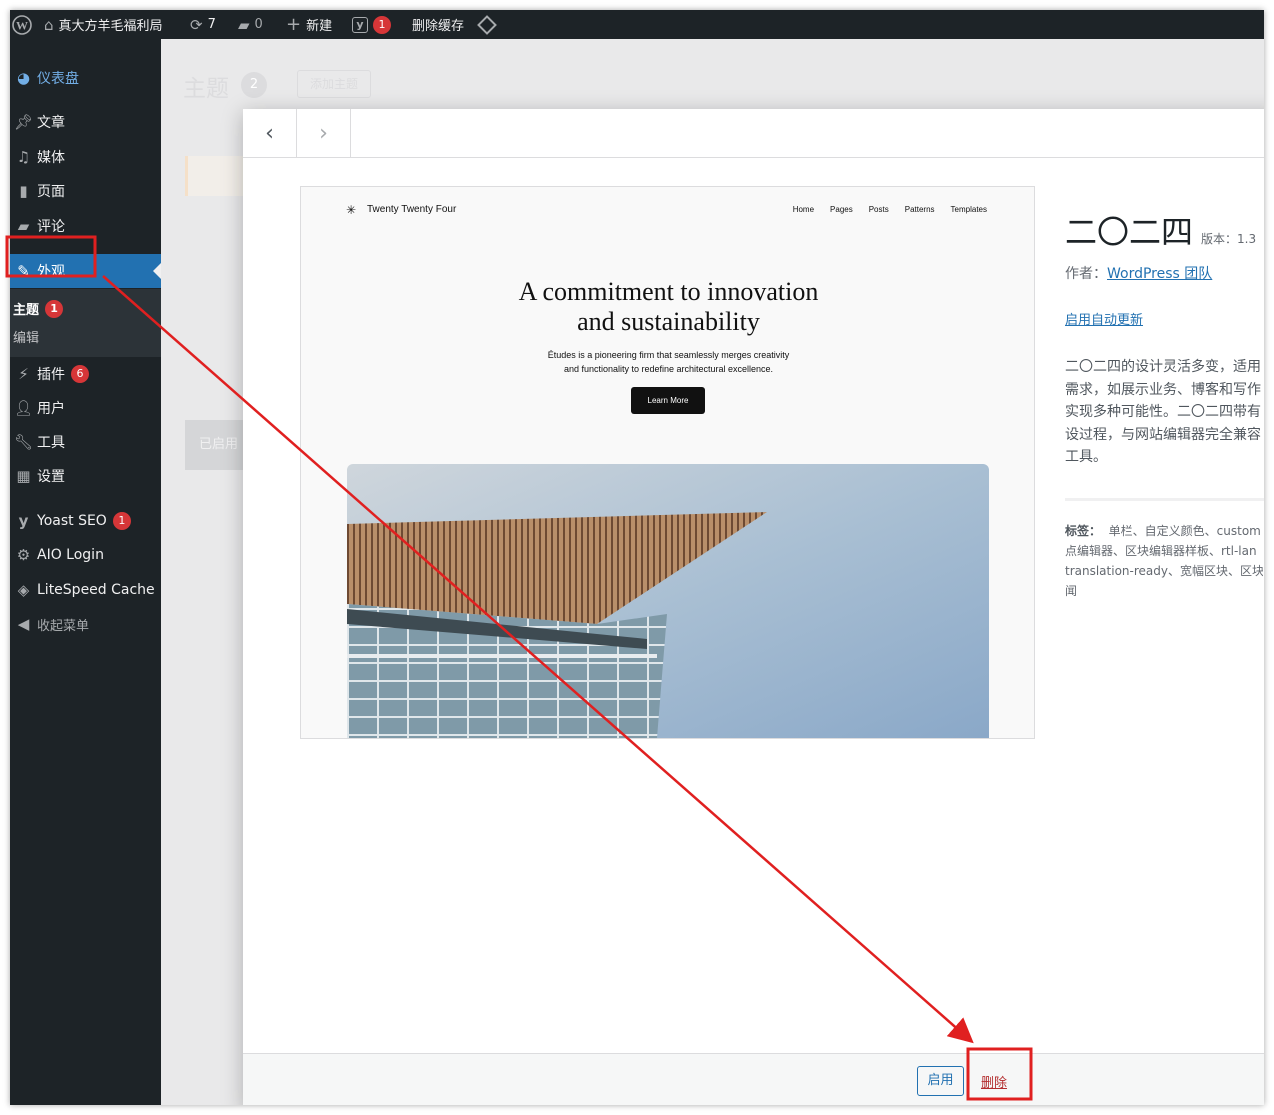 The height and width of the screenshot is (1115, 1274). What do you see at coordinates (85, 323) in the screenshot?
I see `appearance-submenu: 主题 1 编辑` at bounding box center [85, 323].